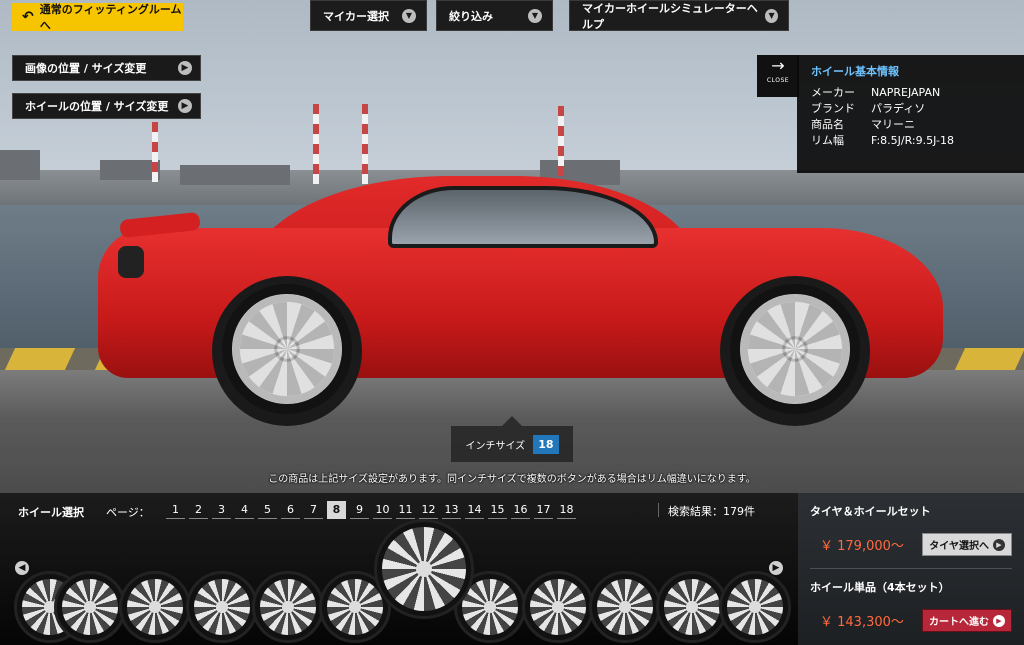 The height and width of the screenshot is (645, 1024). Describe the element at coordinates (97, 106) in the screenshot. I see `side-button-label: ホイールの位置 / サイズ変更` at that location.